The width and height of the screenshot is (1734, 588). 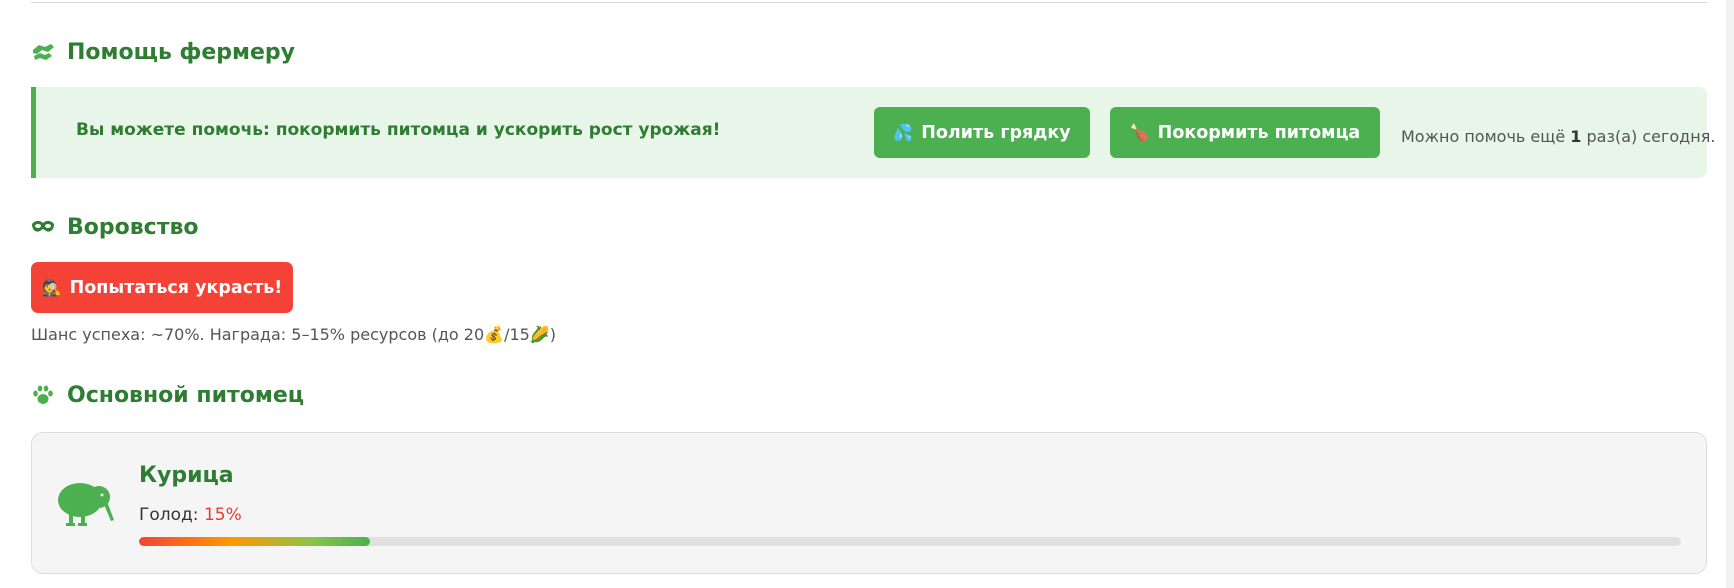 What do you see at coordinates (869, 2) in the screenshot?
I see `divider` at bounding box center [869, 2].